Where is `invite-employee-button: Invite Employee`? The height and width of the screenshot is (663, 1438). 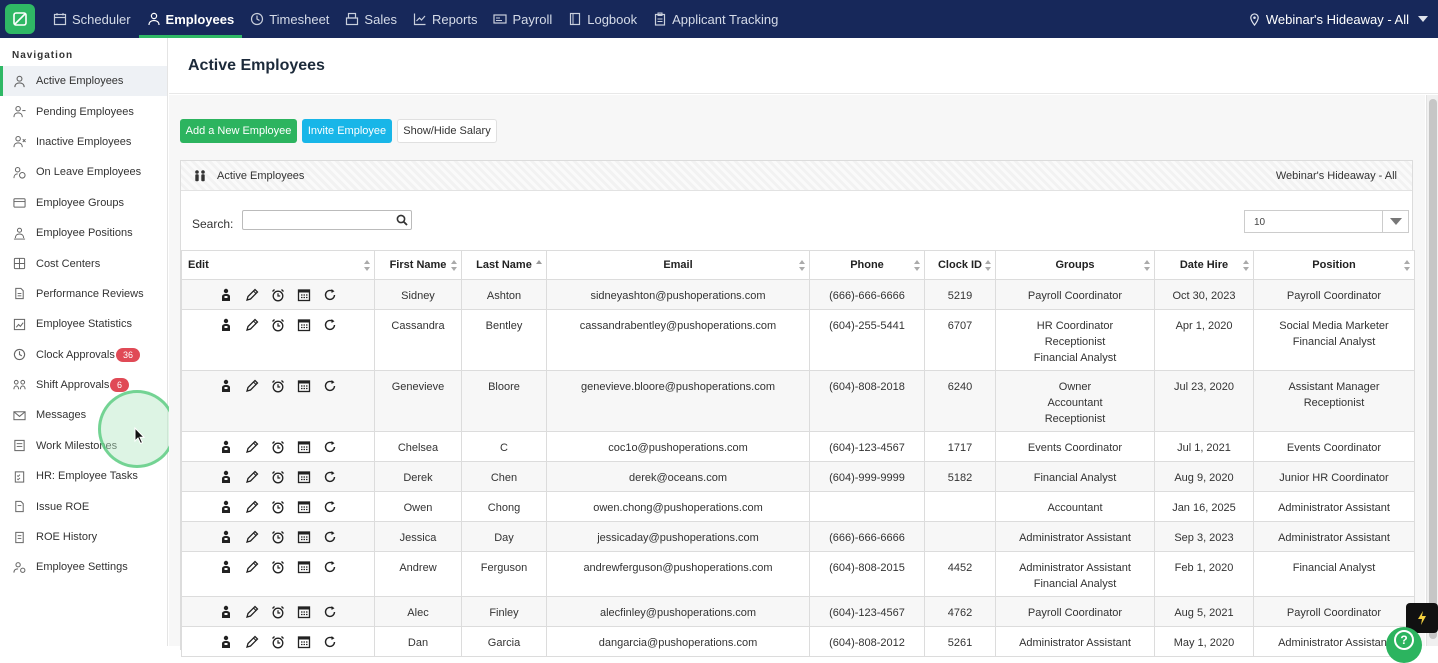
invite-employee-button: Invite Employee is located at coordinates (347, 131).